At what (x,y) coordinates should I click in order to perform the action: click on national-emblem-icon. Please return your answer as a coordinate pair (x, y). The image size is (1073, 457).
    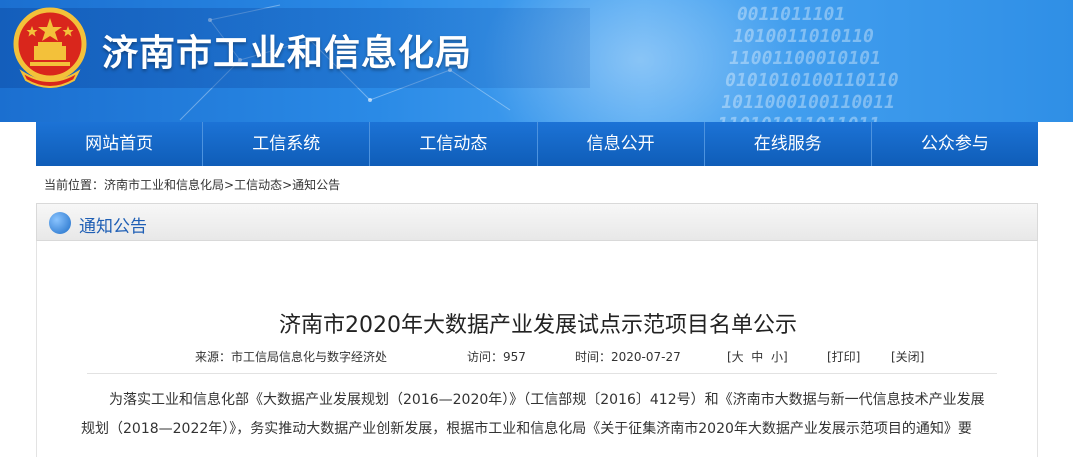
    Looking at the image, I should click on (50, 47).